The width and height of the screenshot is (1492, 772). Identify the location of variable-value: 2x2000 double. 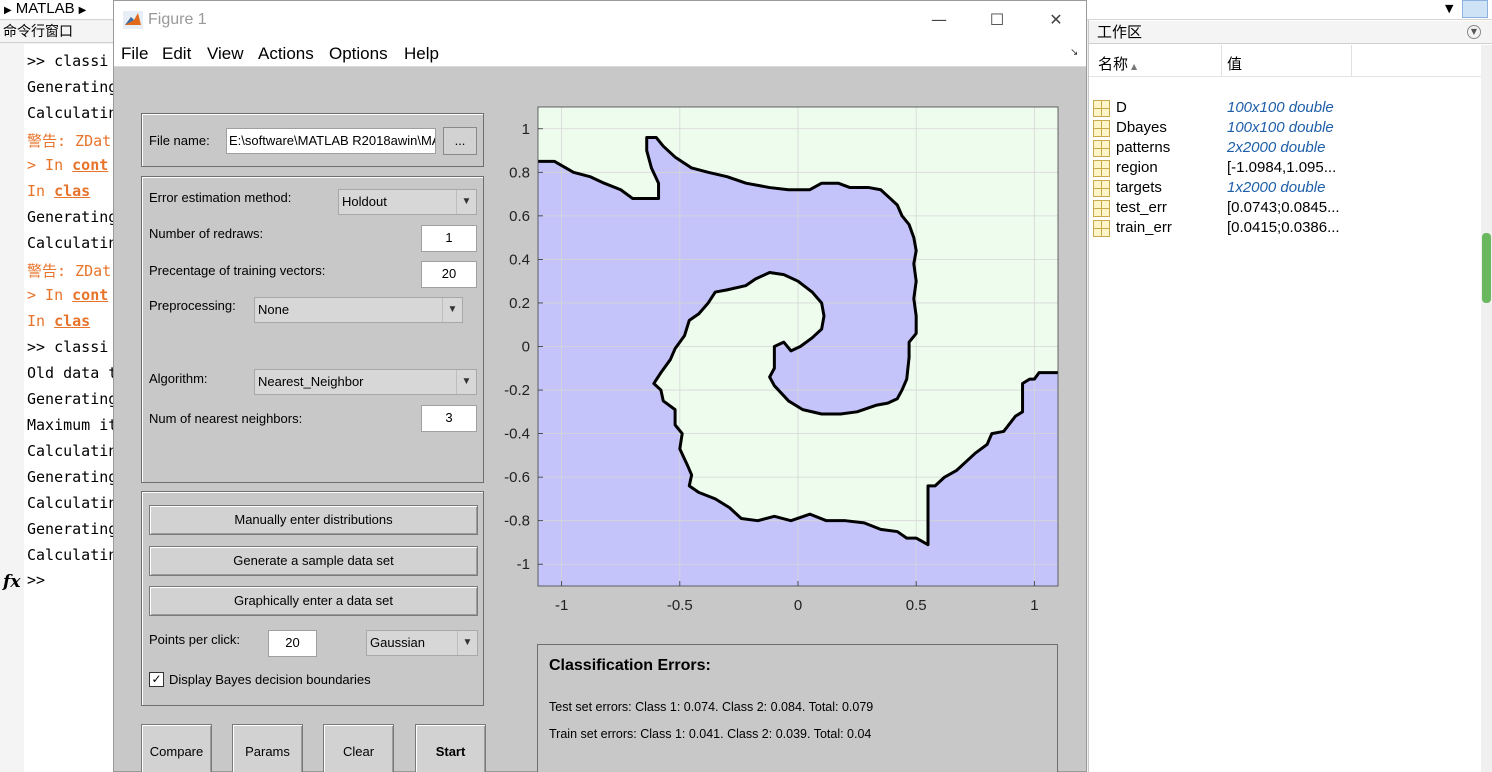
(1276, 147).